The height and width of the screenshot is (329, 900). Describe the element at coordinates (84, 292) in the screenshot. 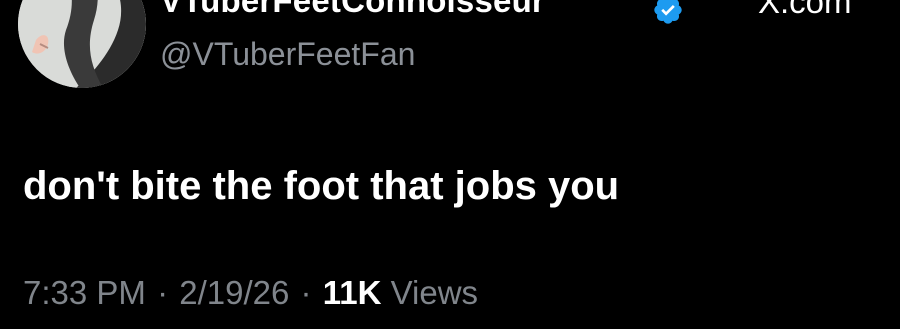

I see `tweet-time: 7:33 PM` at that location.